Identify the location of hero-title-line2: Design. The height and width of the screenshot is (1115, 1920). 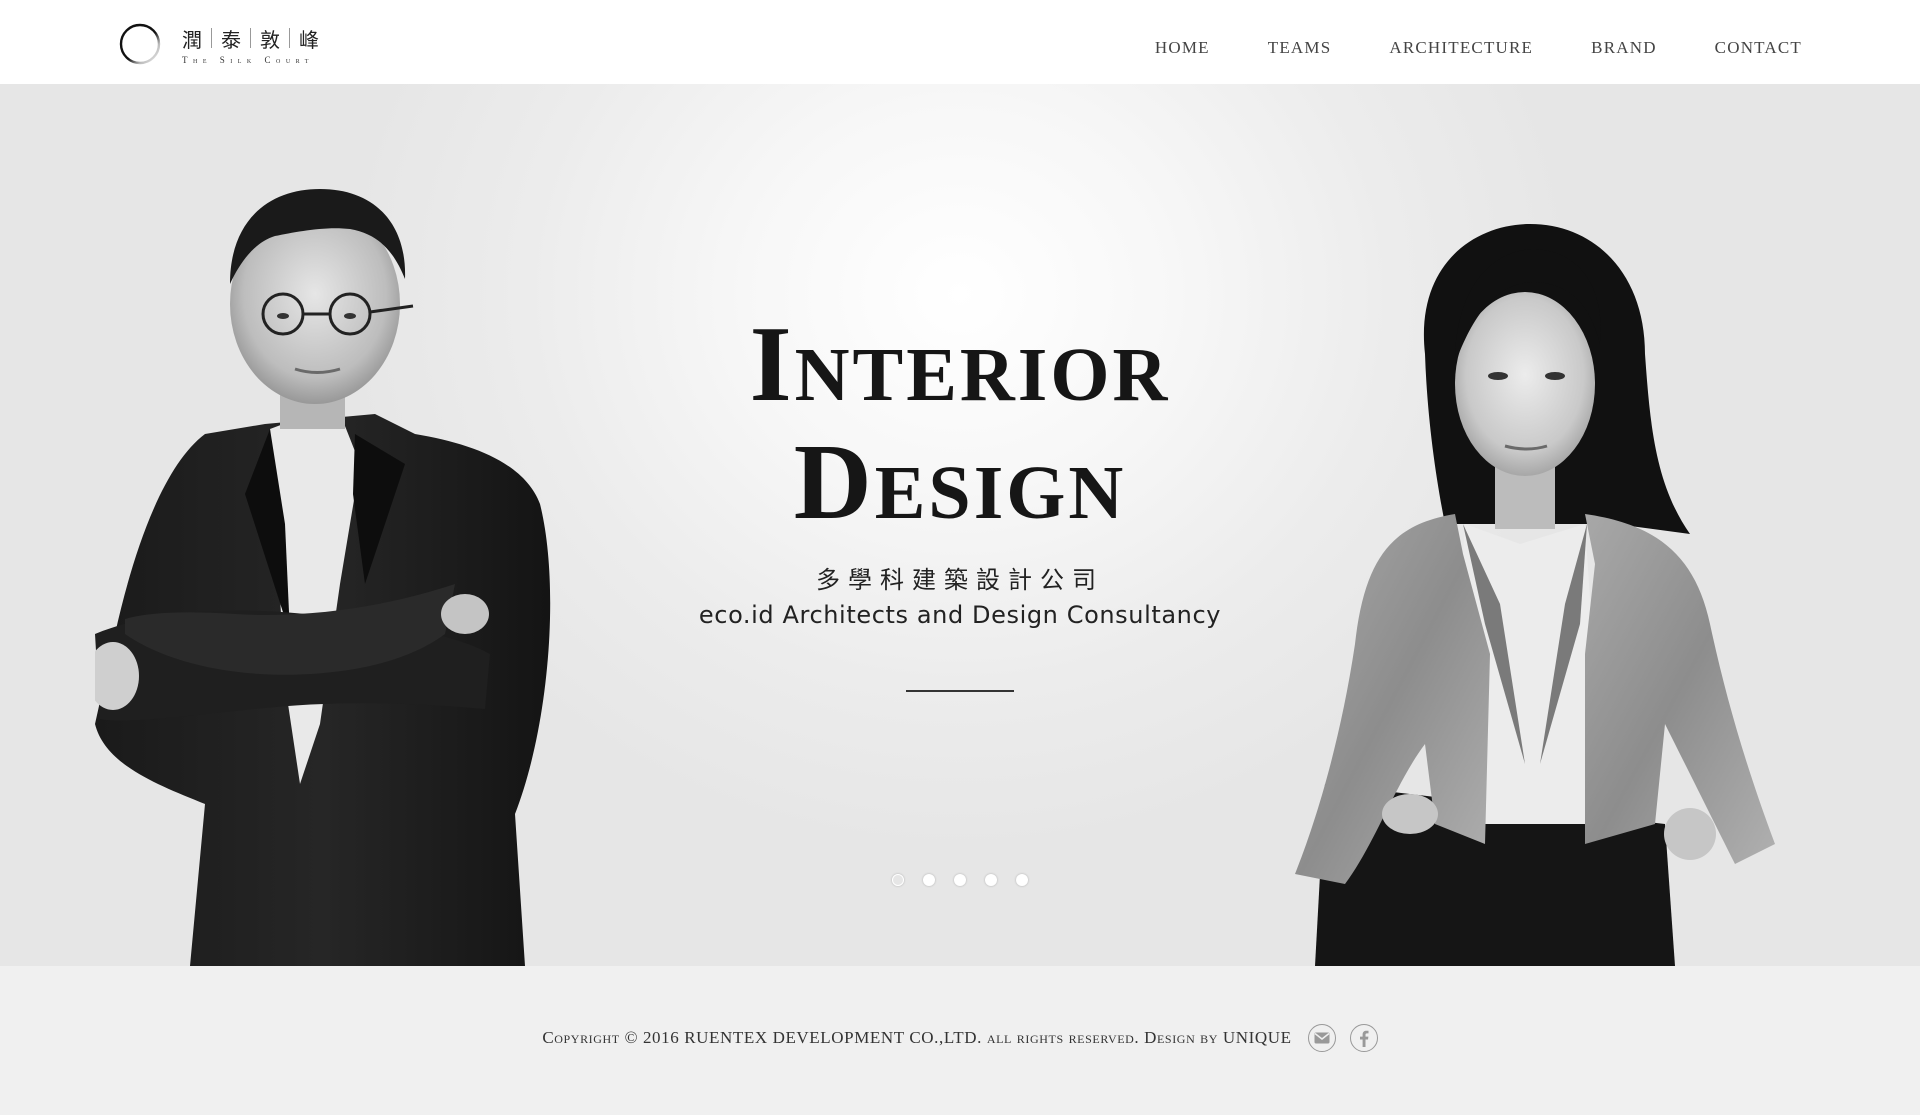
(960, 482).